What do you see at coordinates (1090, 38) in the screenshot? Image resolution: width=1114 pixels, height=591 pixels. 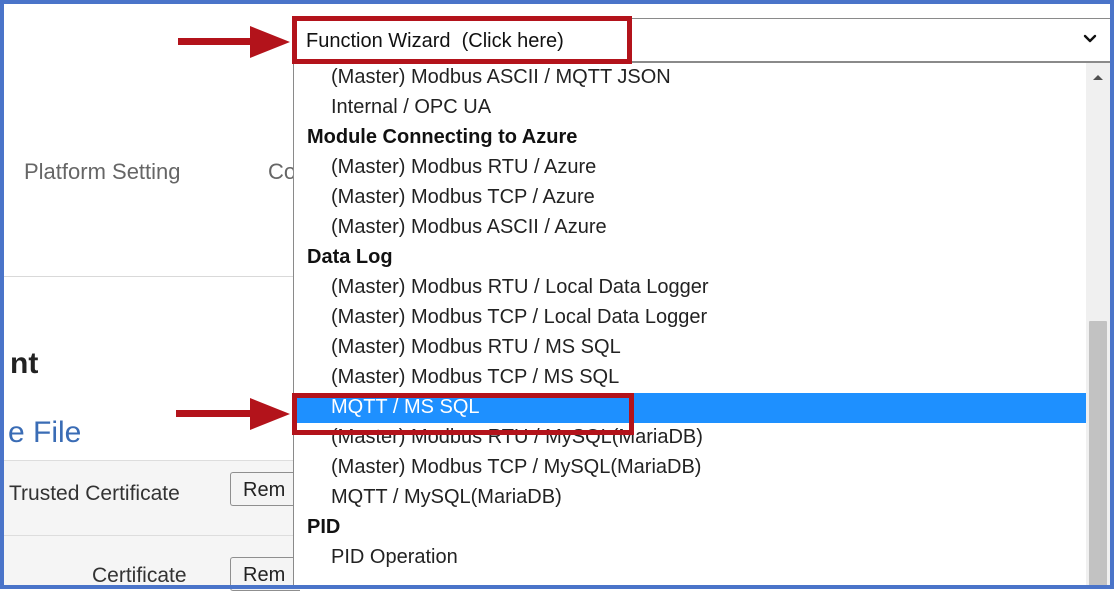 I see `chevron-down-icon` at bounding box center [1090, 38].